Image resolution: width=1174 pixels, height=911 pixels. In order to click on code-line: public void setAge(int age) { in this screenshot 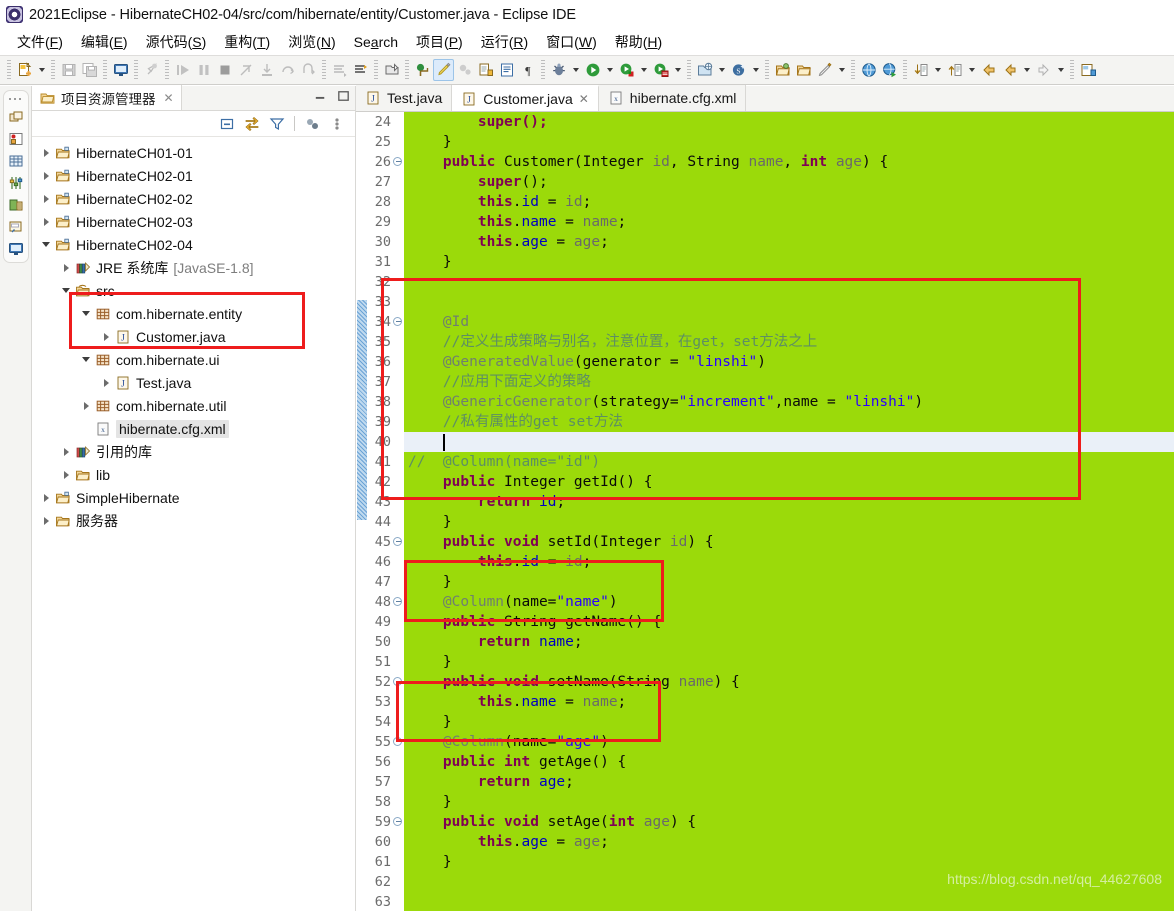, I will do `click(789, 822)`.